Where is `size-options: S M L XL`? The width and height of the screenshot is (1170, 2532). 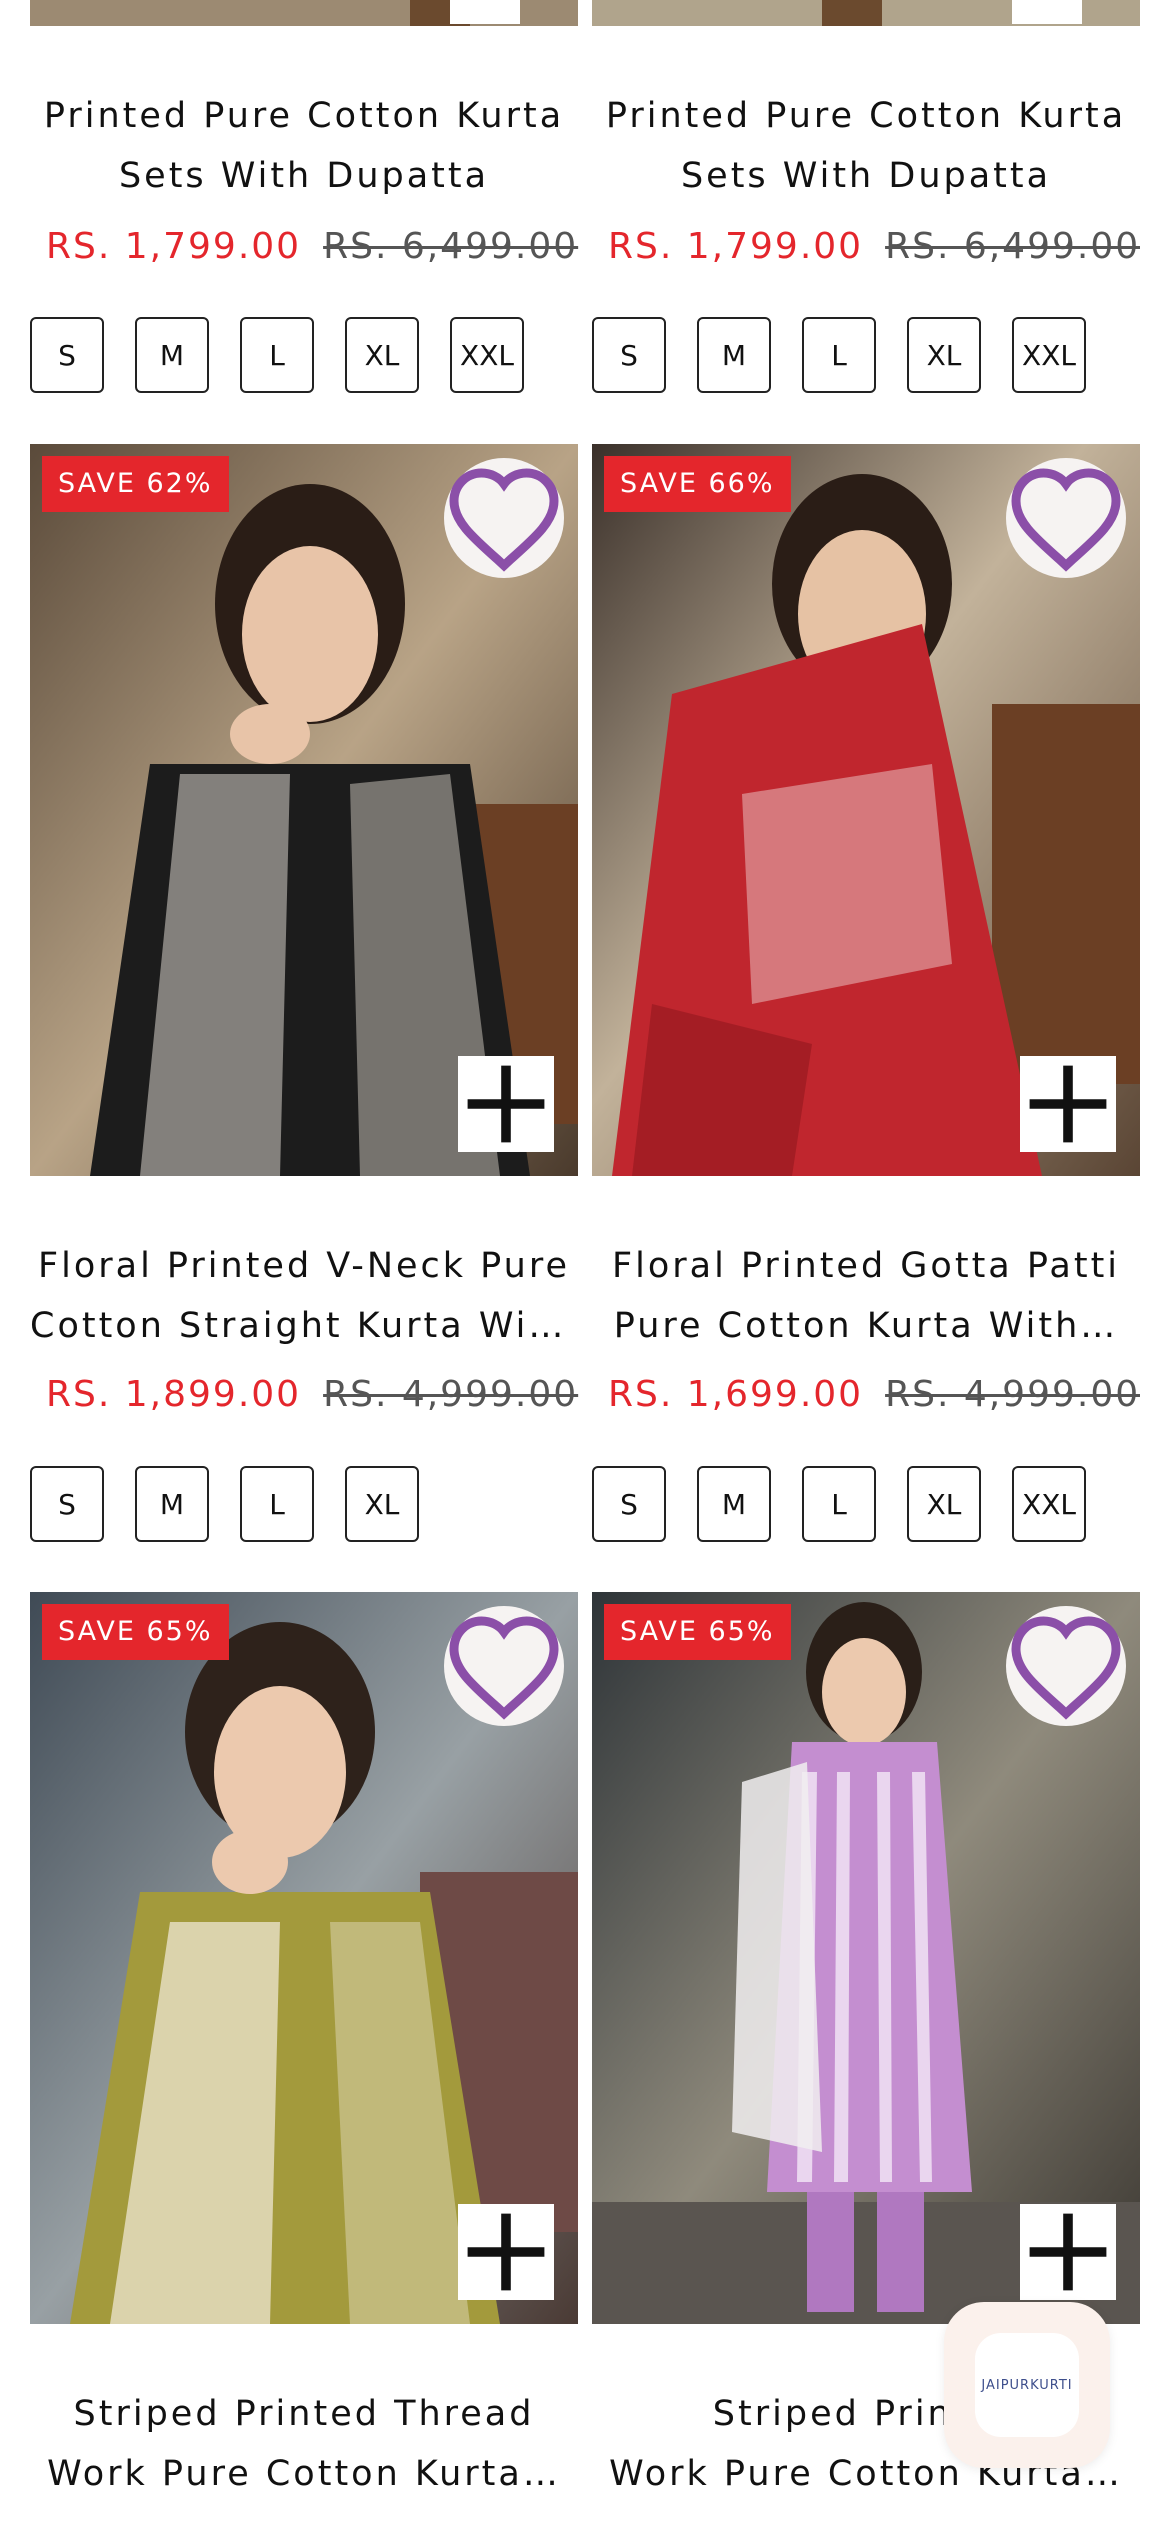
size-options: S M L XL is located at coordinates (240, 1504).